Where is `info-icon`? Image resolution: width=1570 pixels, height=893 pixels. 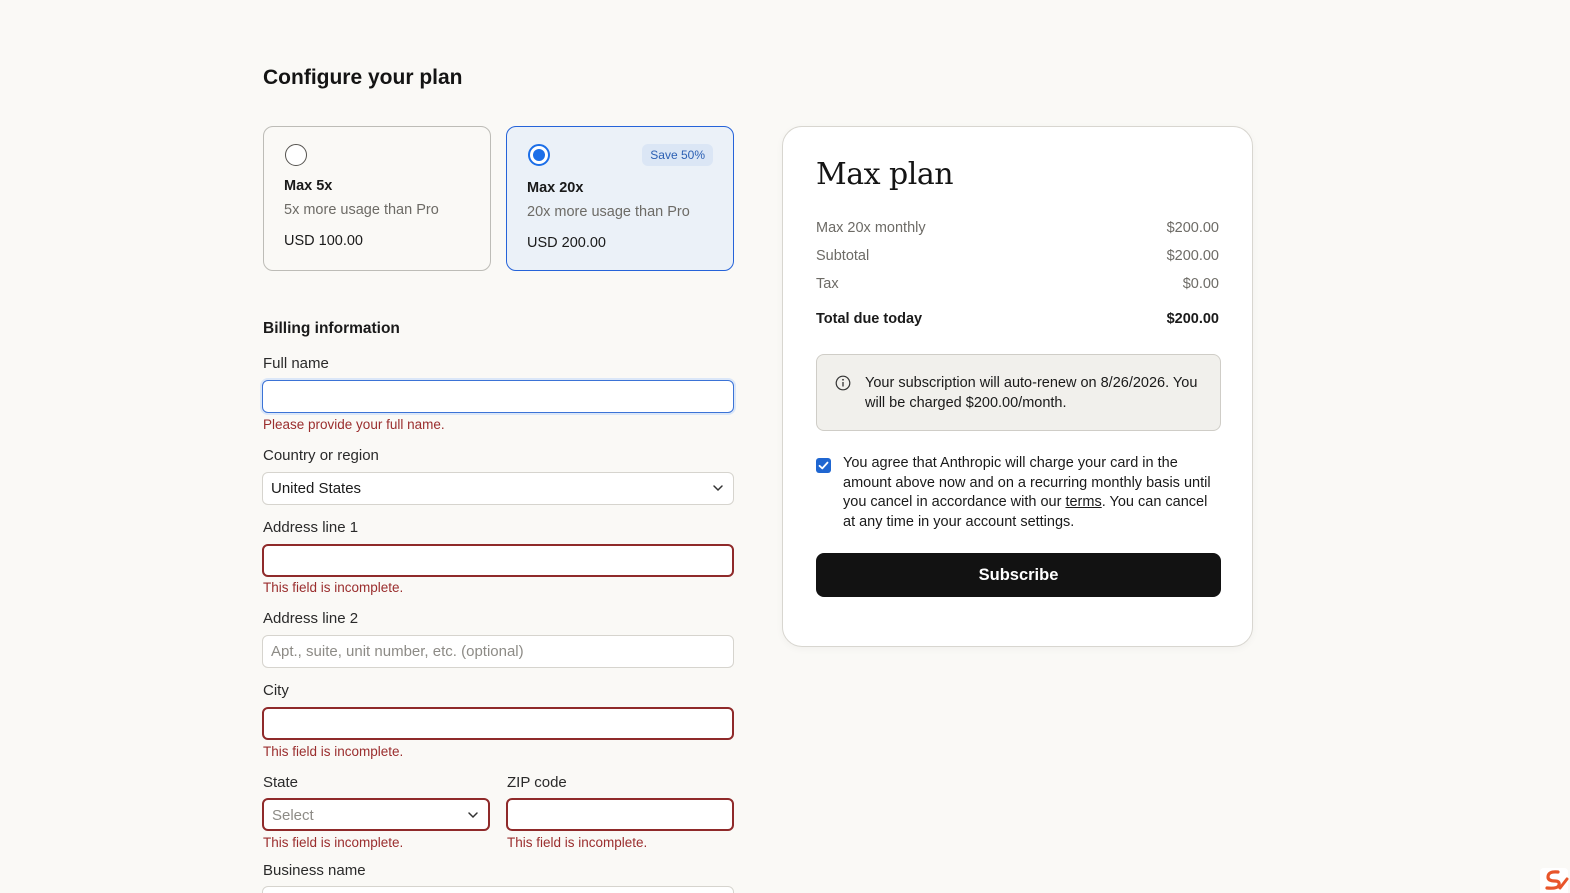
info-icon is located at coordinates (843, 383).